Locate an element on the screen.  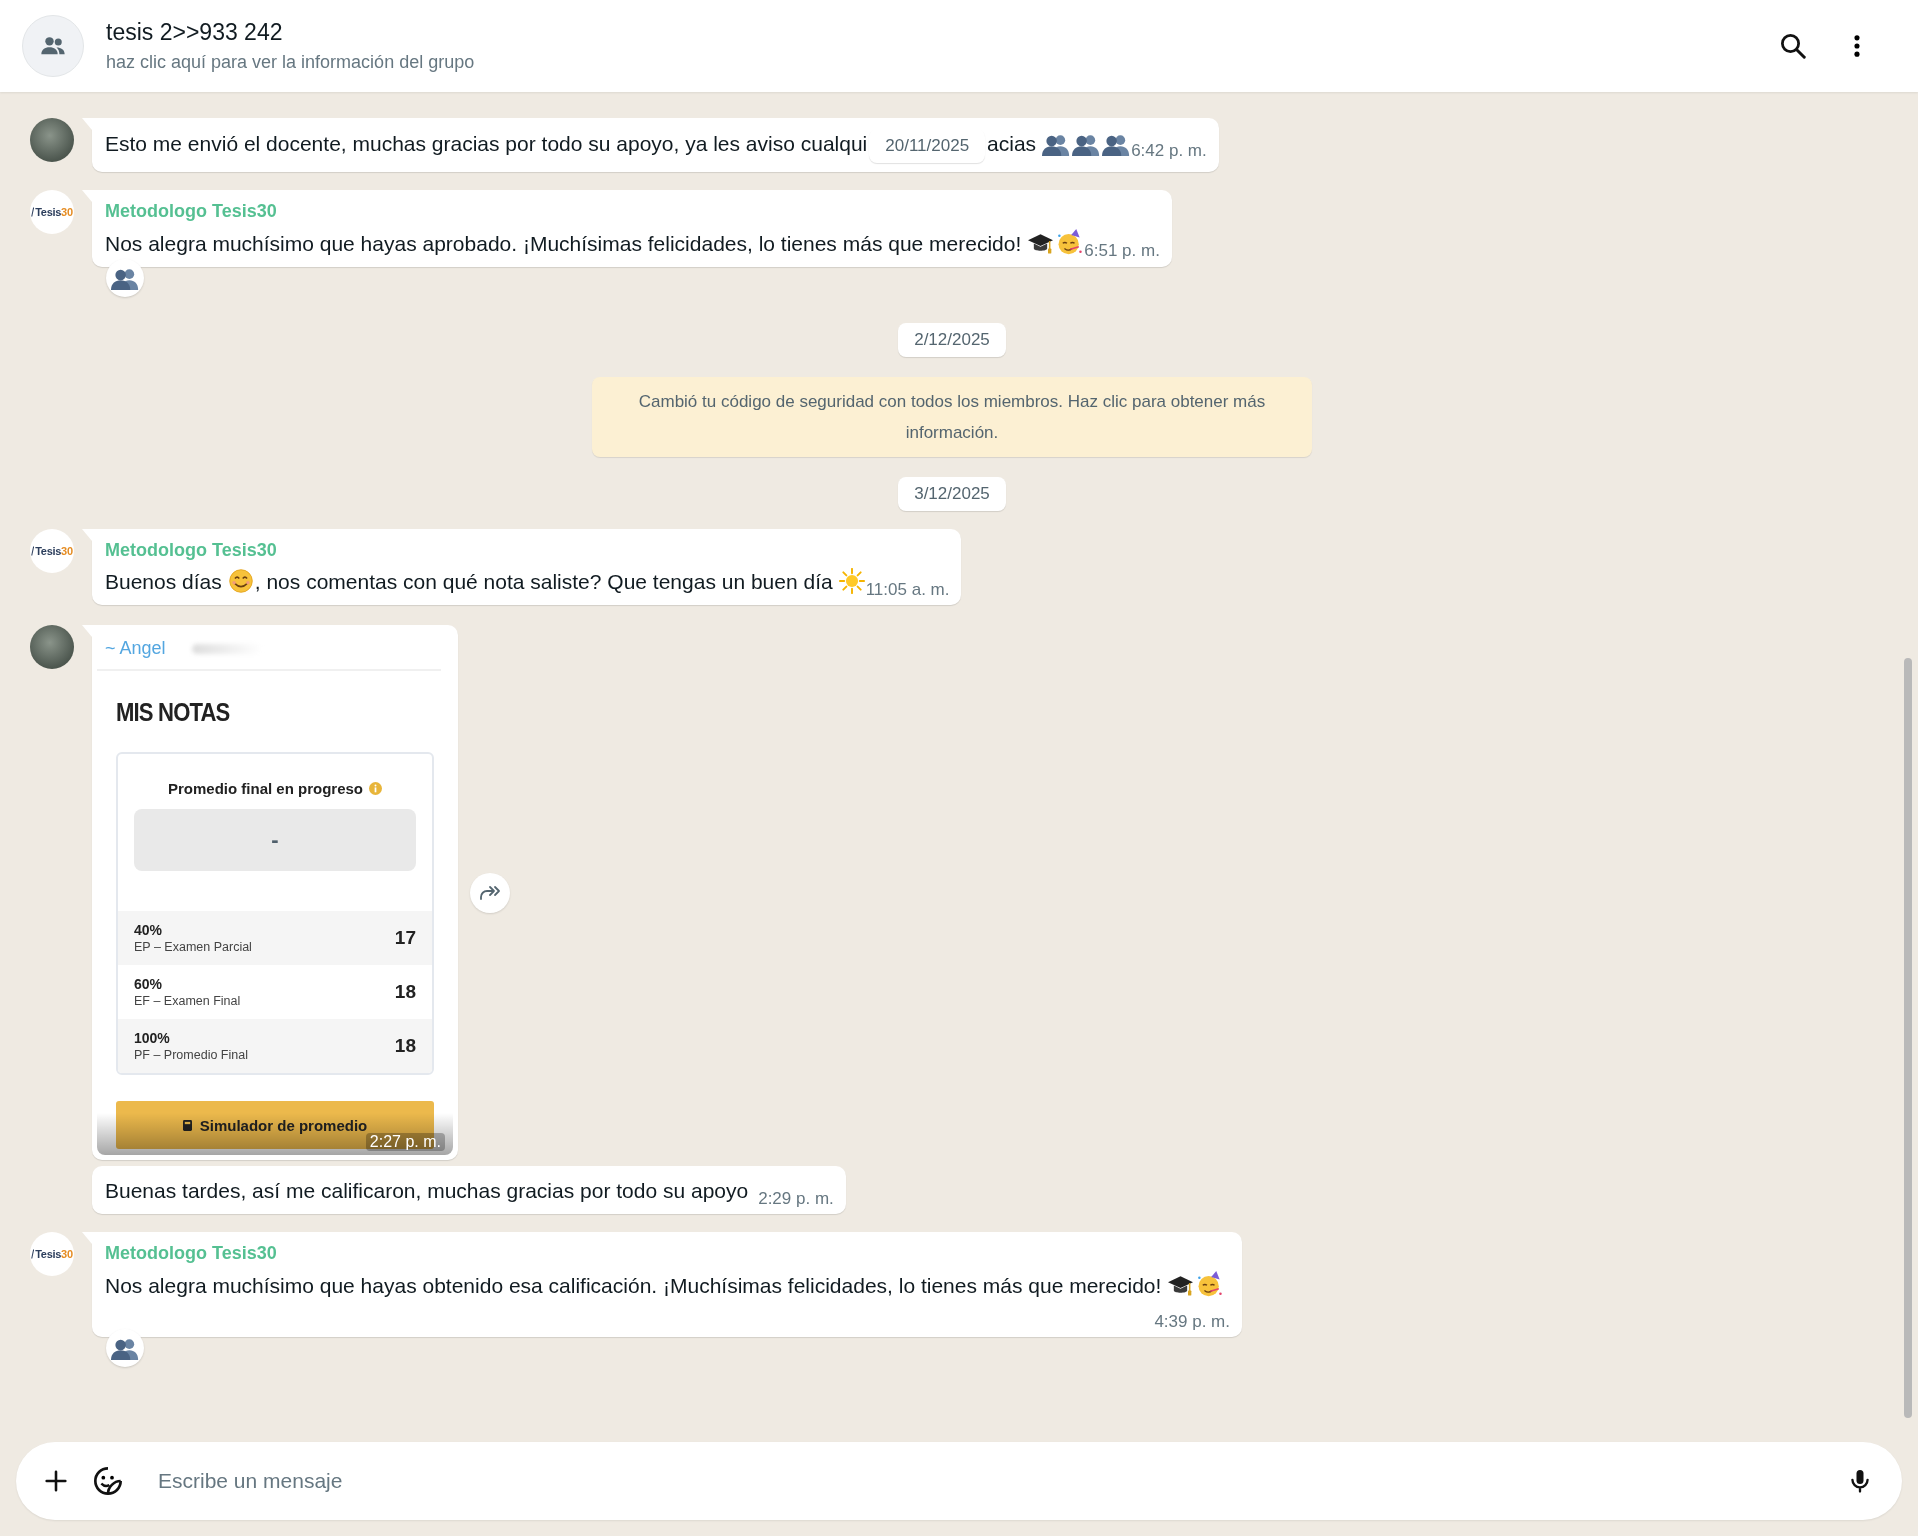
message-field: Escribe un mensaje is located at coordinates (959, 1481).